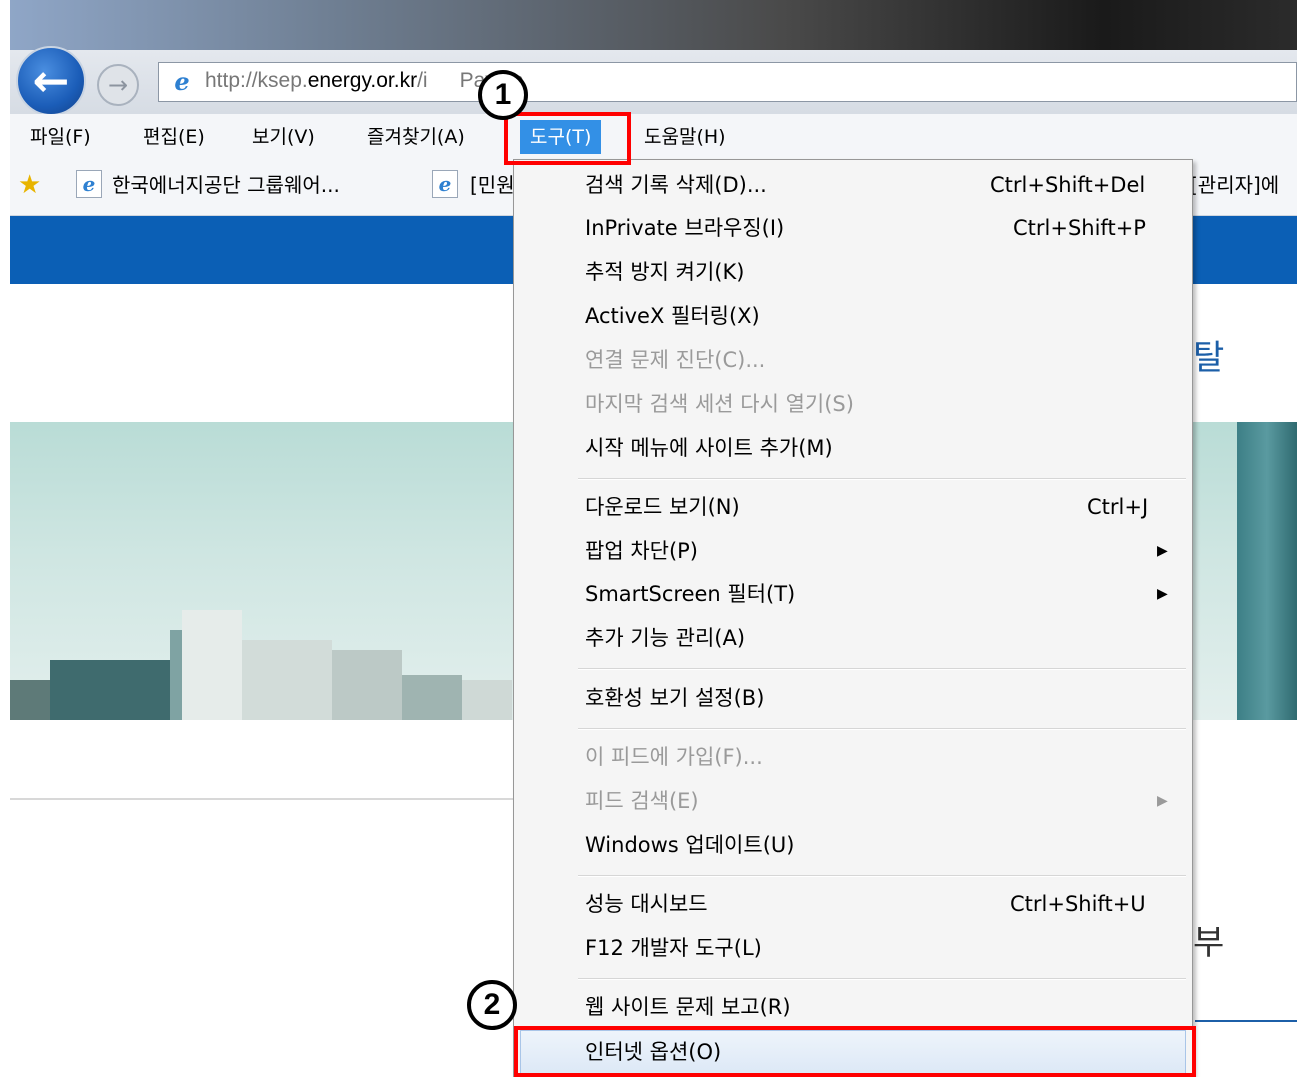  I want to click on internet-explorer-icon: e, so click(182, 81).